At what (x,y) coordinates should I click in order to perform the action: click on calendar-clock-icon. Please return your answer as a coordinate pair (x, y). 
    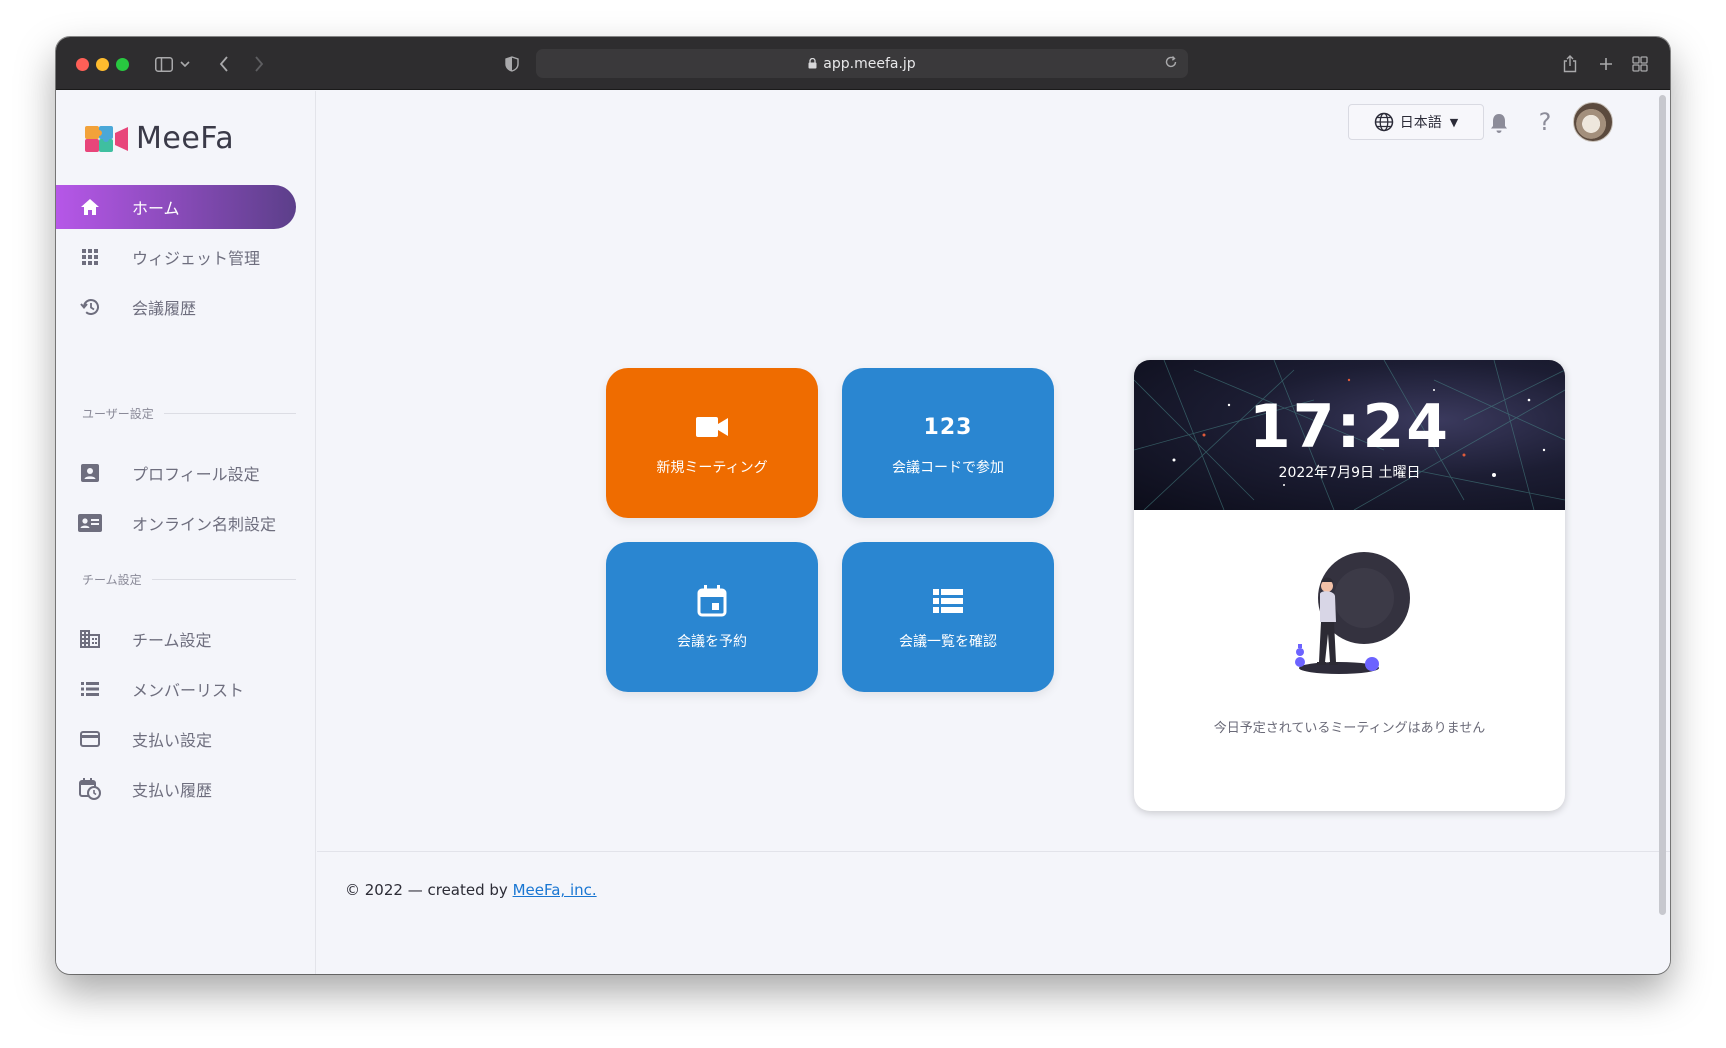
    Looking at the image, I should click on (90, 789).